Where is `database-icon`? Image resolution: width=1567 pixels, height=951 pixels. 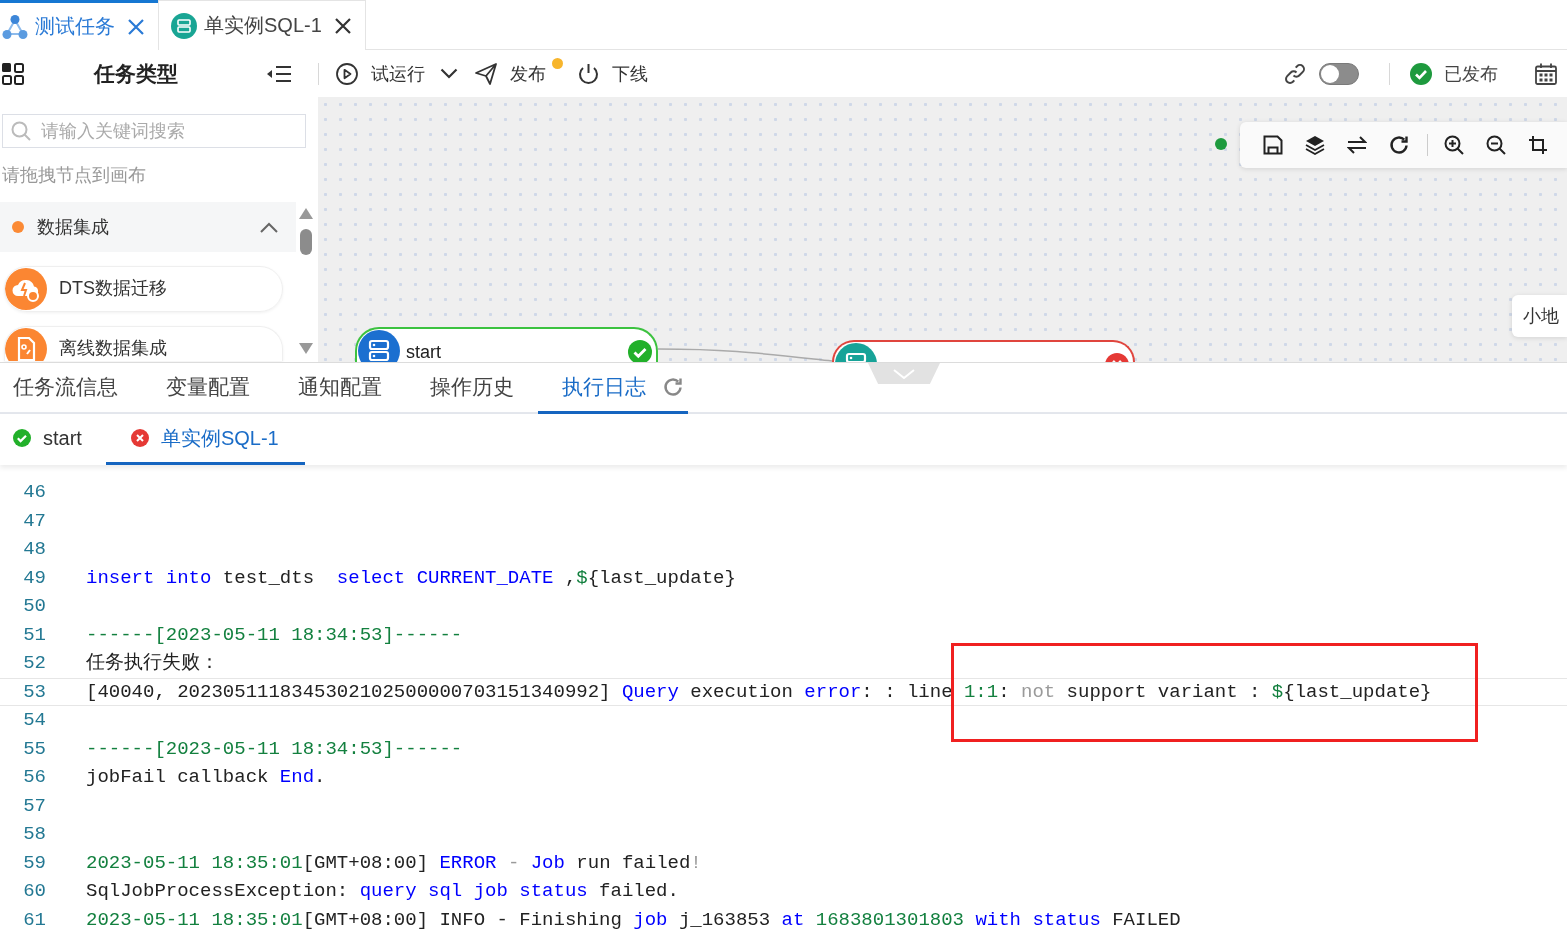 database-icon is located at coordinates (184, 25).